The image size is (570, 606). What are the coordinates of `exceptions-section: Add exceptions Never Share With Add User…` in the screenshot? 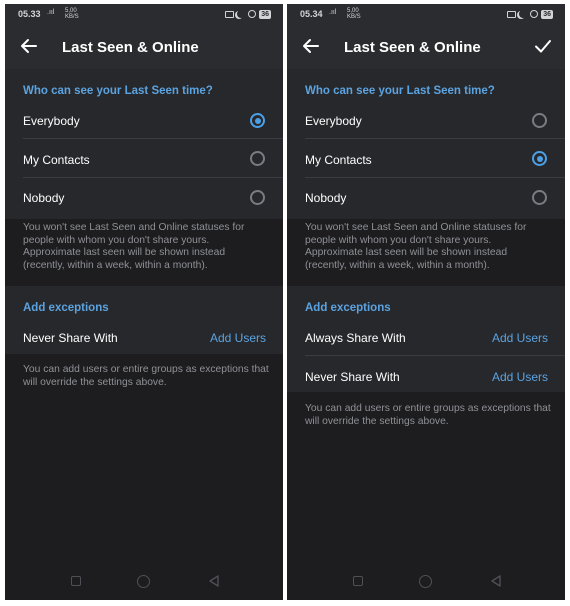 It's located at (144, 320).